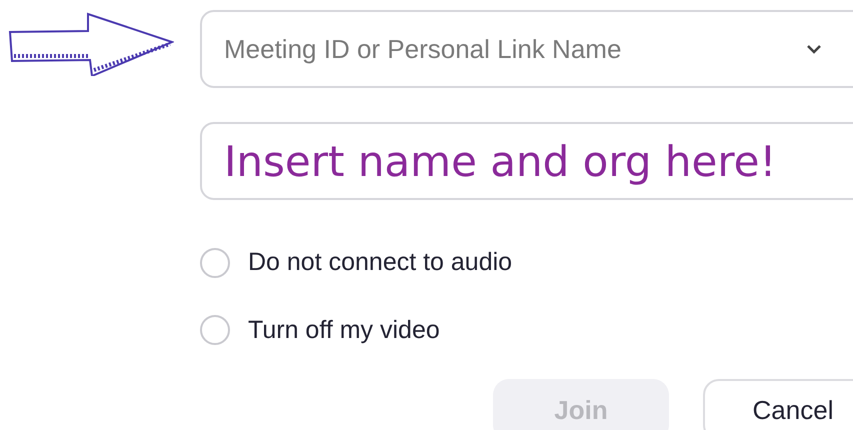 This screenshot has height=430, width=853. What do you see at coordinates (778, 404) in the screenshot?
I see `cancel-button: Cancel` at bounding box center [778, 404].